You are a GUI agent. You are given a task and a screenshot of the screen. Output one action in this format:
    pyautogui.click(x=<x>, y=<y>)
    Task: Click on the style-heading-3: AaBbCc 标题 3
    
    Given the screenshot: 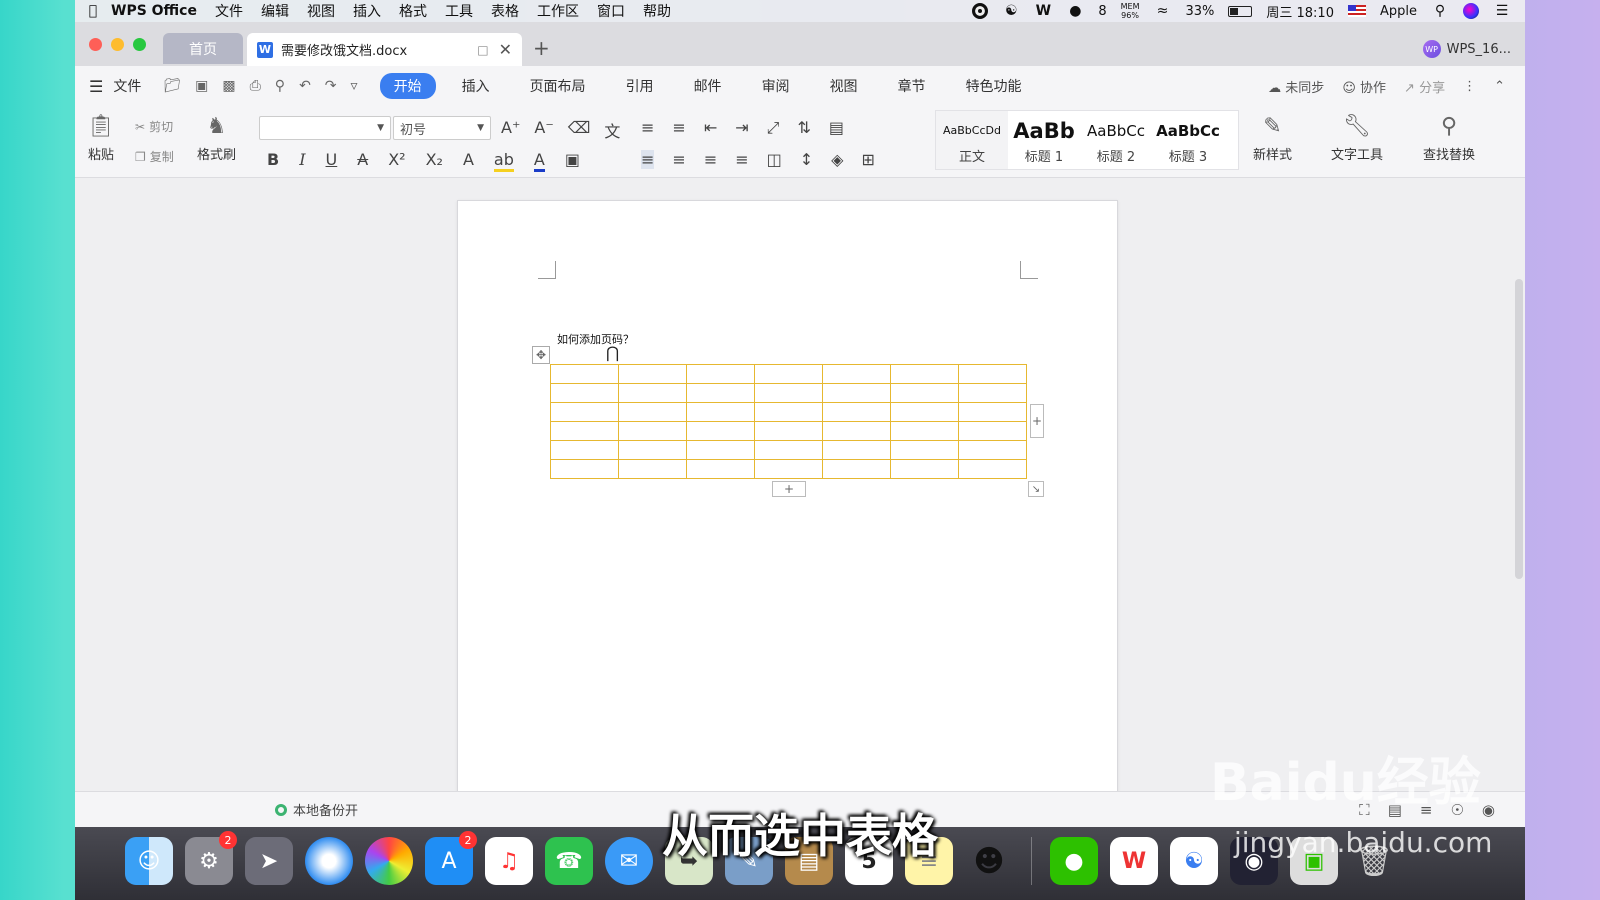 What is the action you would take?
    pyautogui.click(x=1188, y=140)
    